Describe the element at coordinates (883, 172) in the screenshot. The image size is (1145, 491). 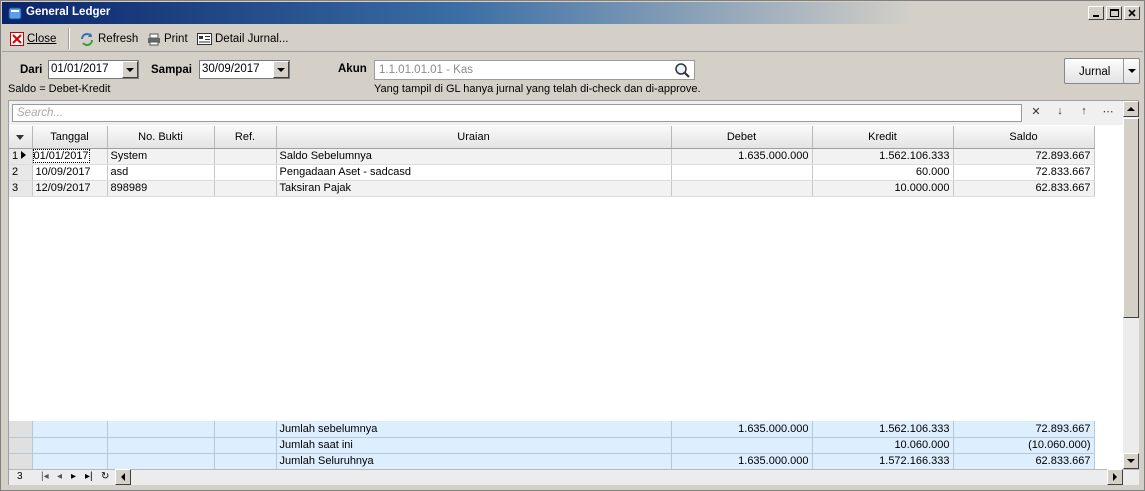
I see `cell-kredit: 60.000` at that location.